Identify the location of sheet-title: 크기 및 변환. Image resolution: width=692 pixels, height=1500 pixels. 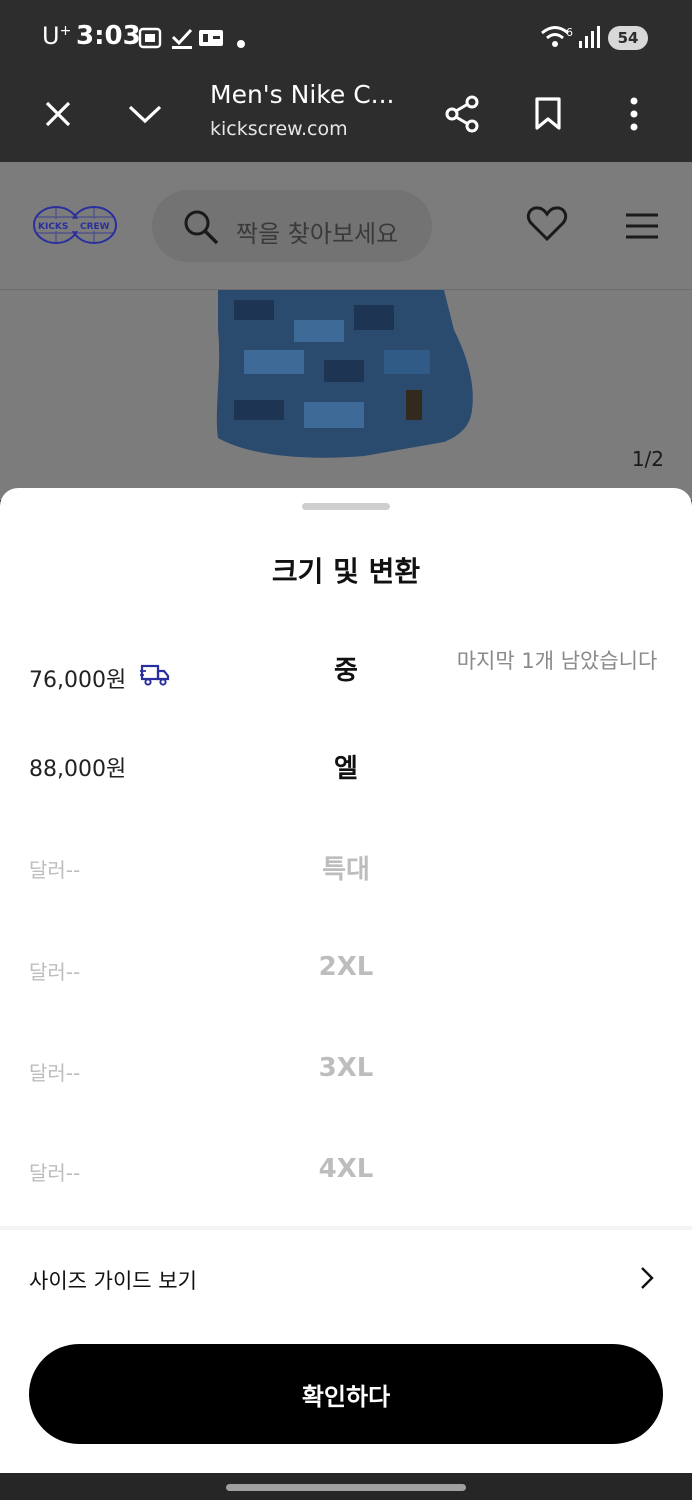
(346, 571).